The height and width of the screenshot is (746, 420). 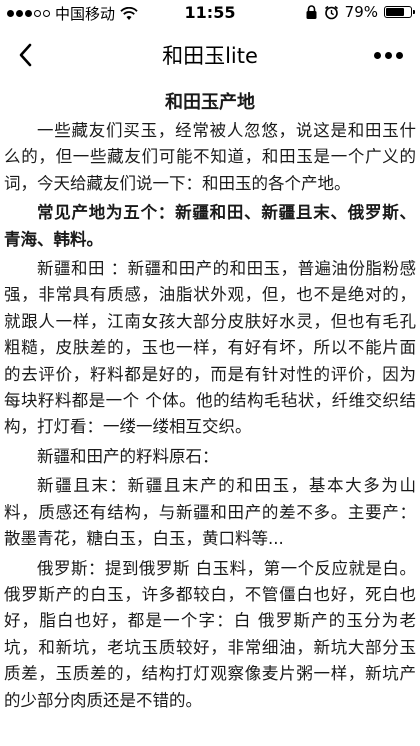 I want to click on article-heading: 和田玉产地, so click(x=210, y=102).